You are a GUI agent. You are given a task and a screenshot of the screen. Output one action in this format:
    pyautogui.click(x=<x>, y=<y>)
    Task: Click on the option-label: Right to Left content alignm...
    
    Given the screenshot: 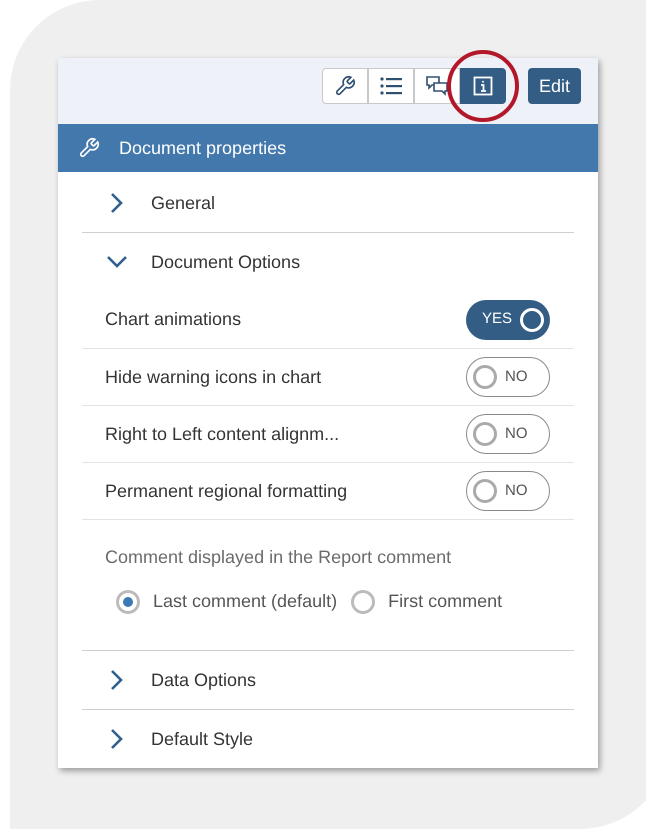 What is the action you would take?
    pyautogui.click(x=222, y=434)
    